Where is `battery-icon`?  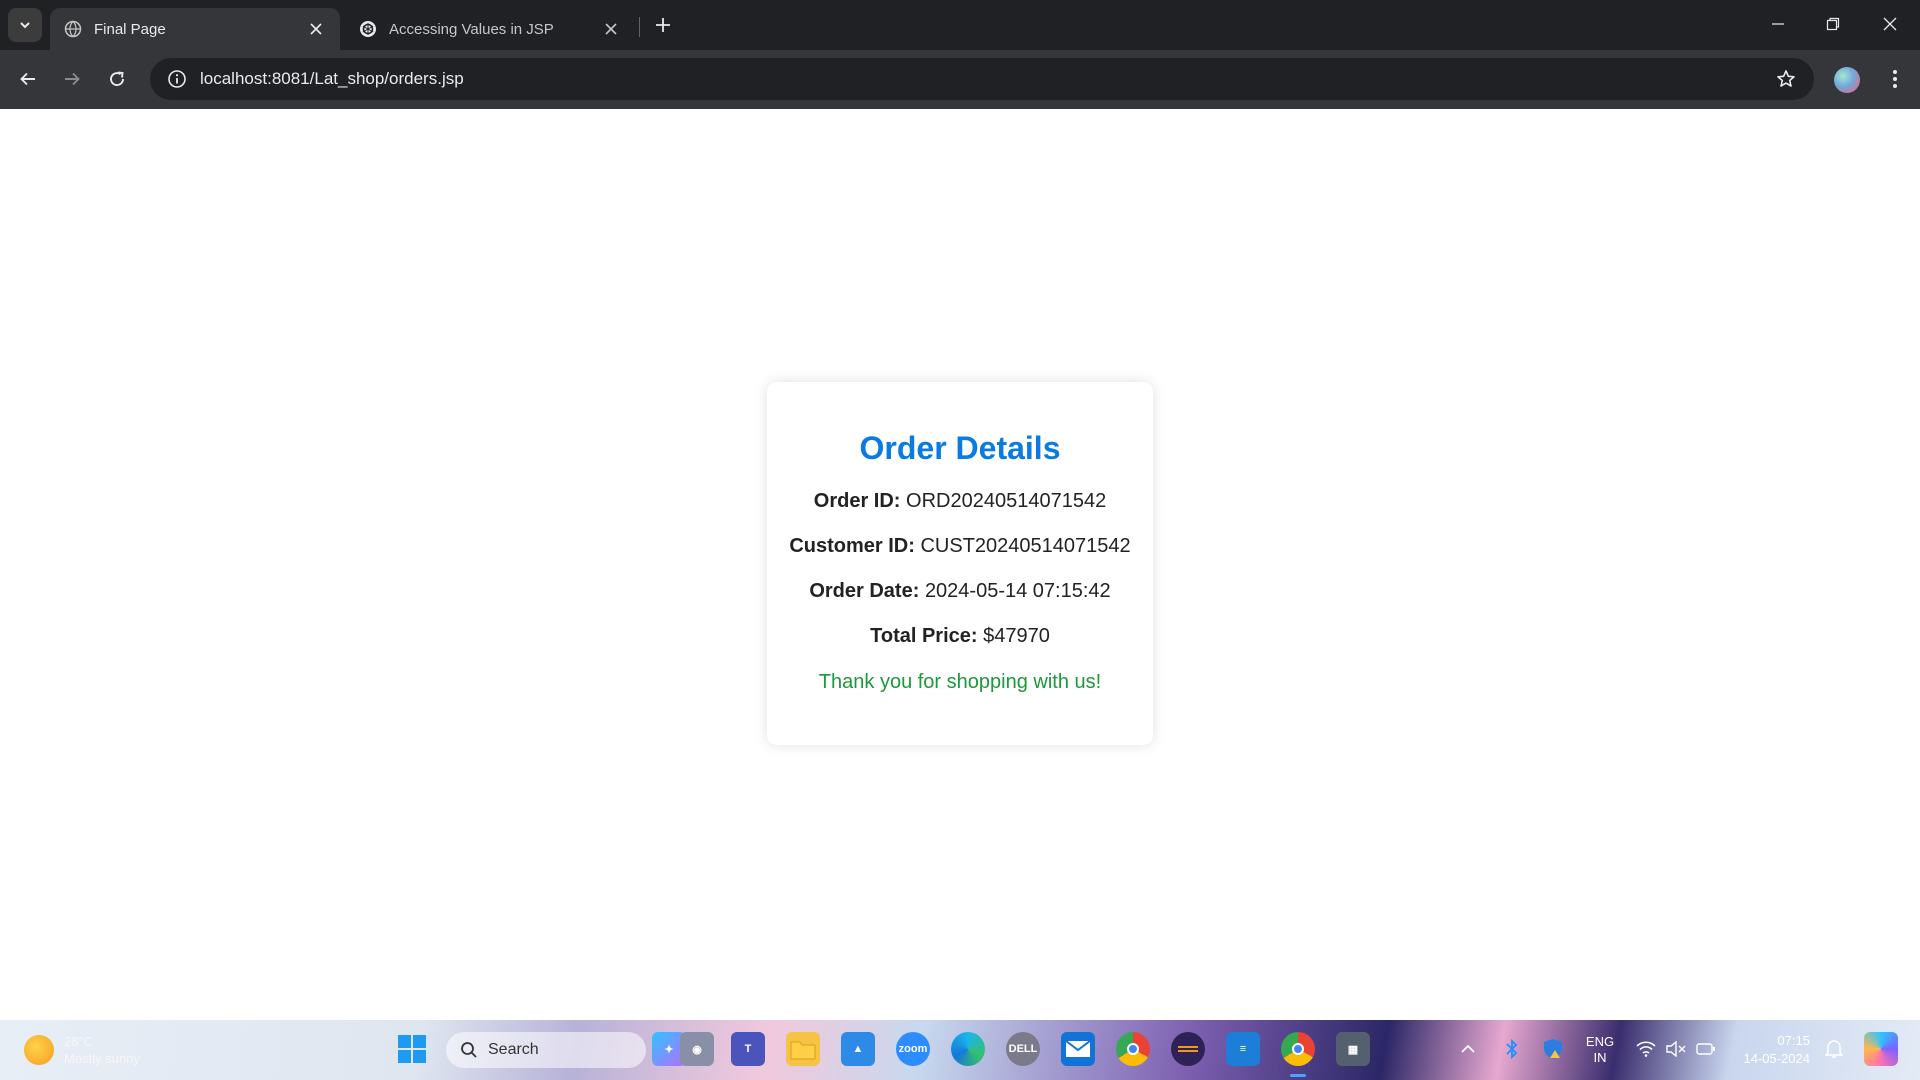
battery-icon is located at coordinates (1706, 1049).